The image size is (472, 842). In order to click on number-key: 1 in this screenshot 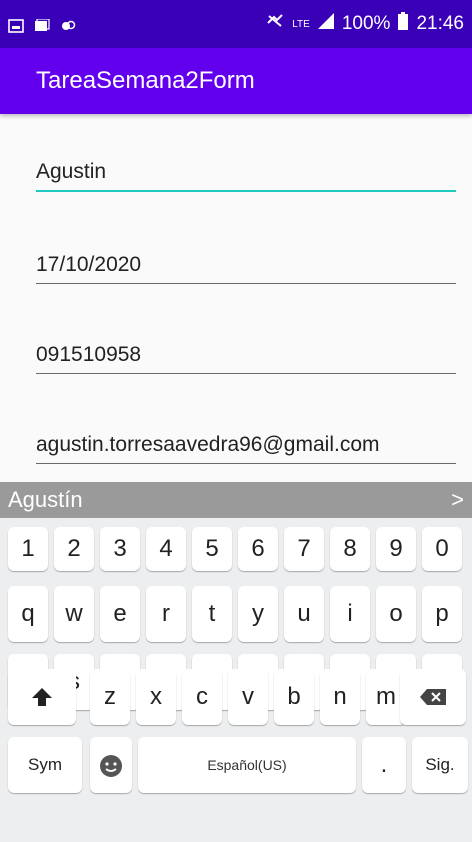, I will do `click(28, 549)`.